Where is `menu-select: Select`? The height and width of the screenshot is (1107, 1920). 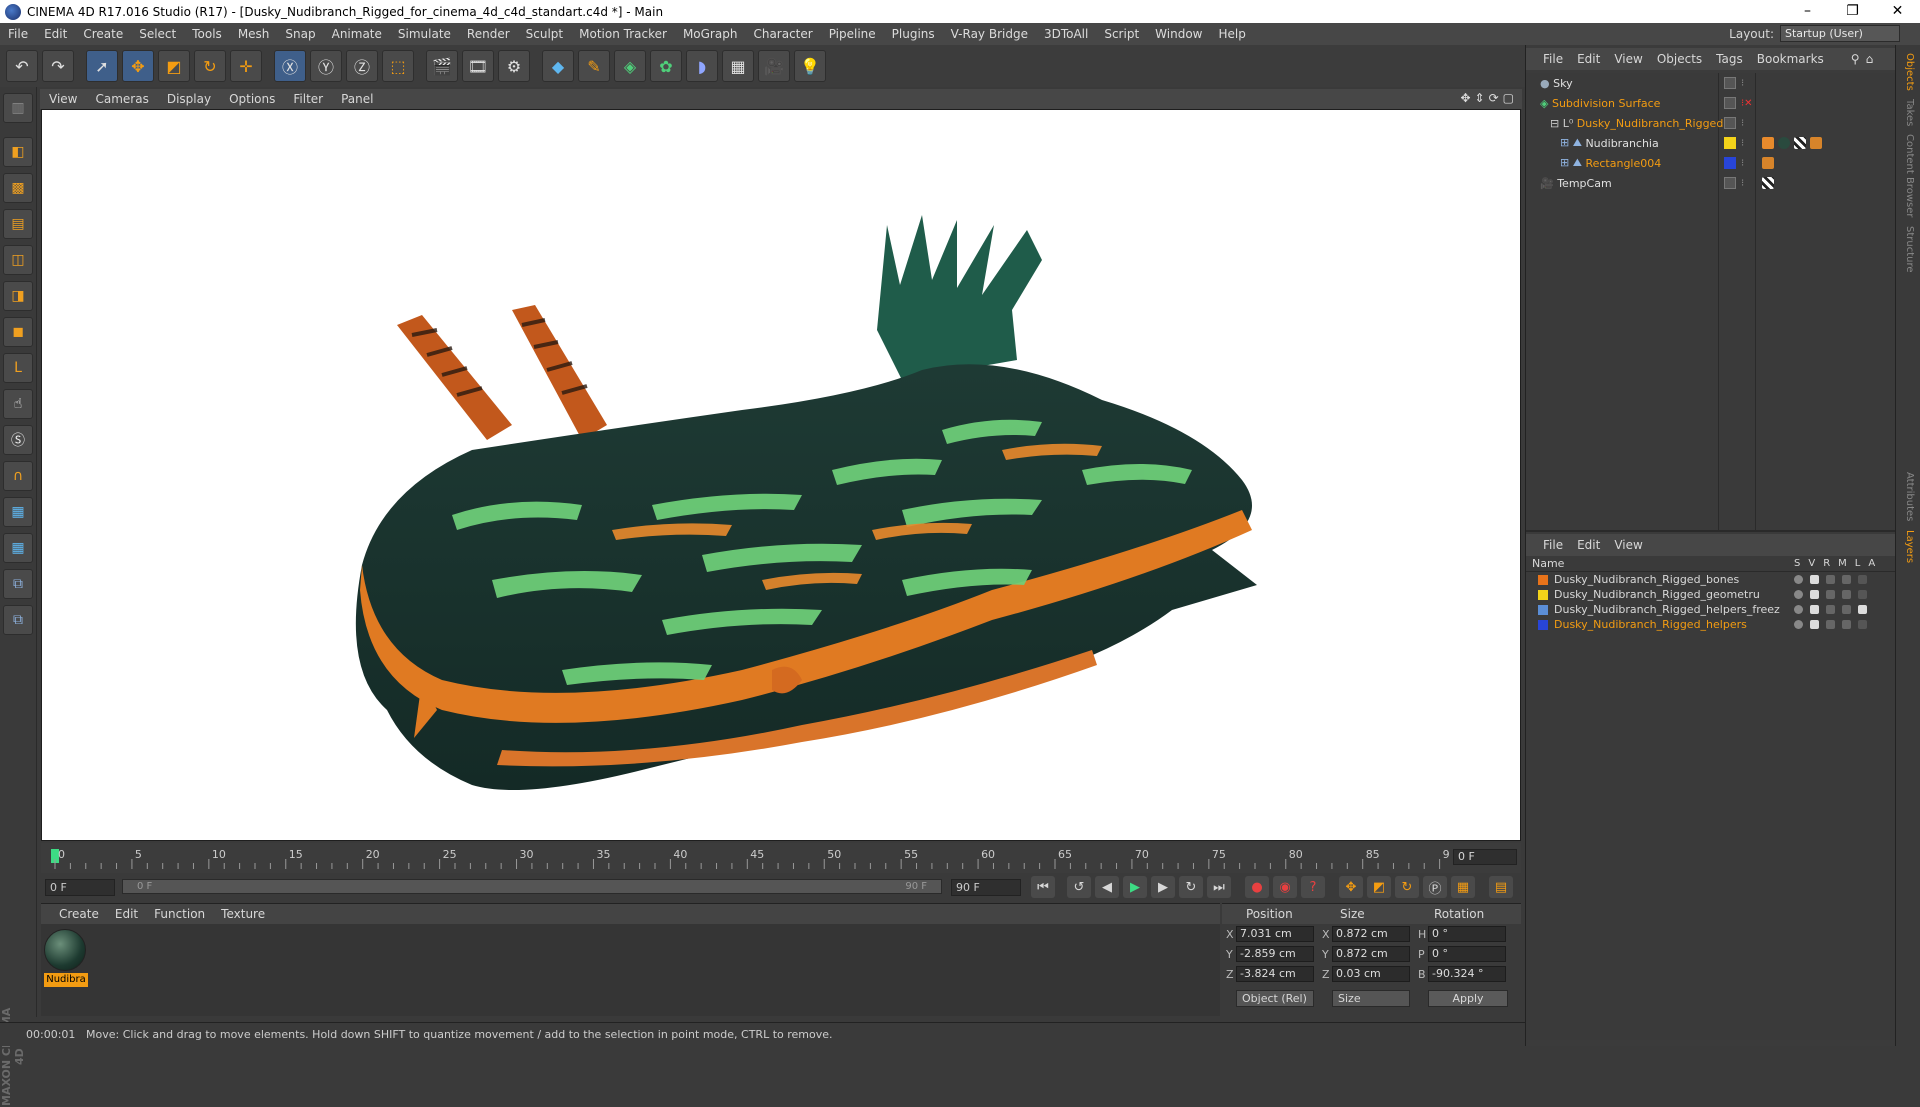 menu-select: Select is located at coordinates (157, 34).